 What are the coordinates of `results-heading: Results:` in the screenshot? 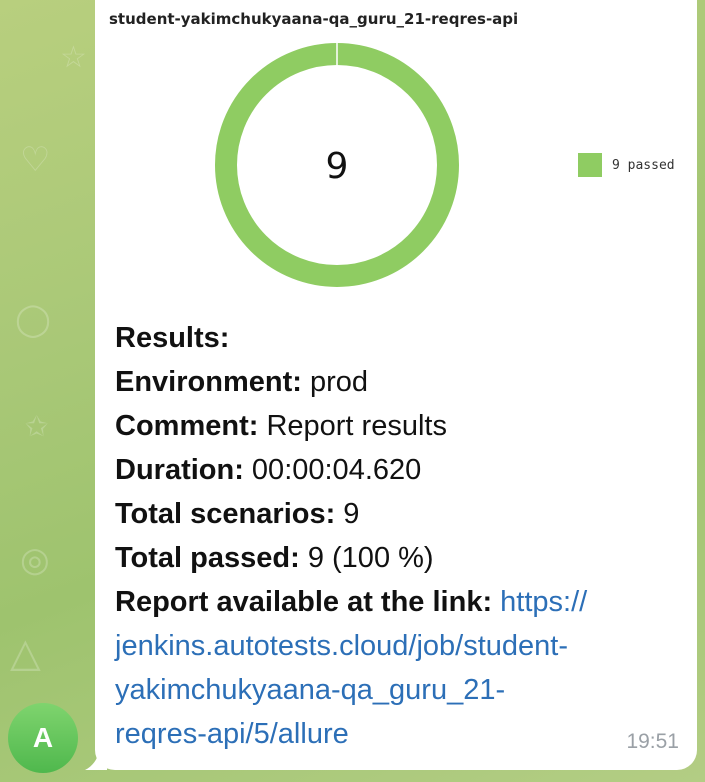 It's located at (172, 338).